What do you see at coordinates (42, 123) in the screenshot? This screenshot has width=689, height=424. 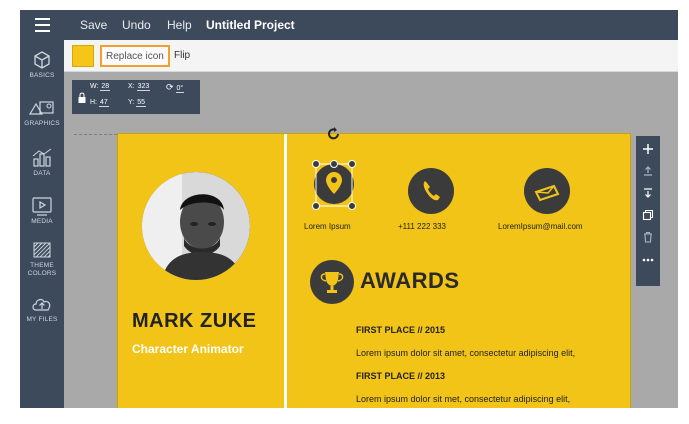 I see `sidebar-label-graphics: GRAPHICS` at bounding box center [42, 123].